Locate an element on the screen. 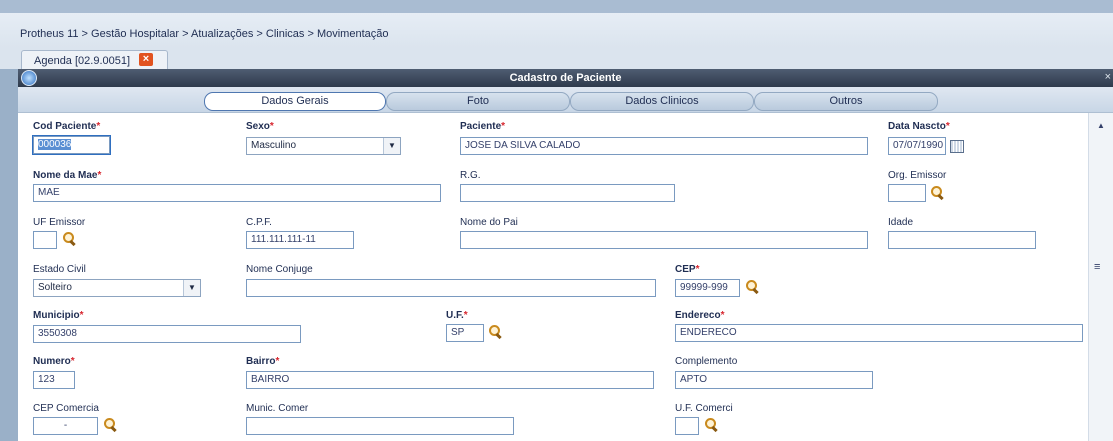 The height and width of the screenshot is (441, 1113). numero-field: 123 is located at coordinates (54, 380).